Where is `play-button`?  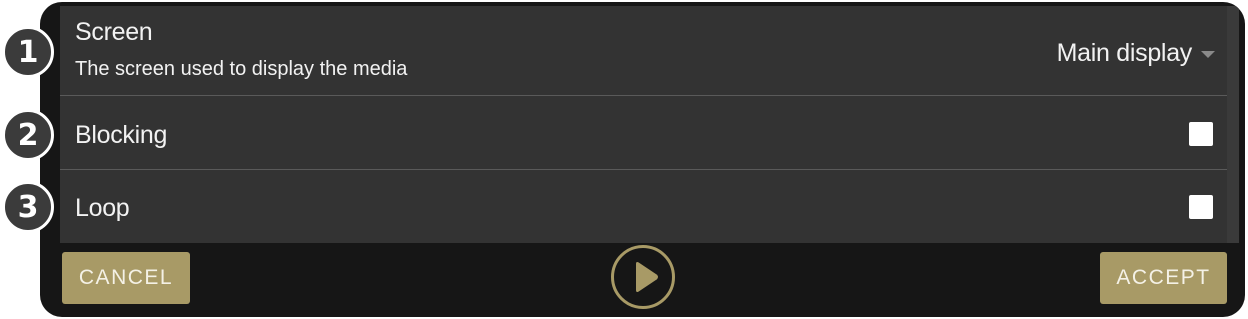 play-button is located at coordinates (643, 277).